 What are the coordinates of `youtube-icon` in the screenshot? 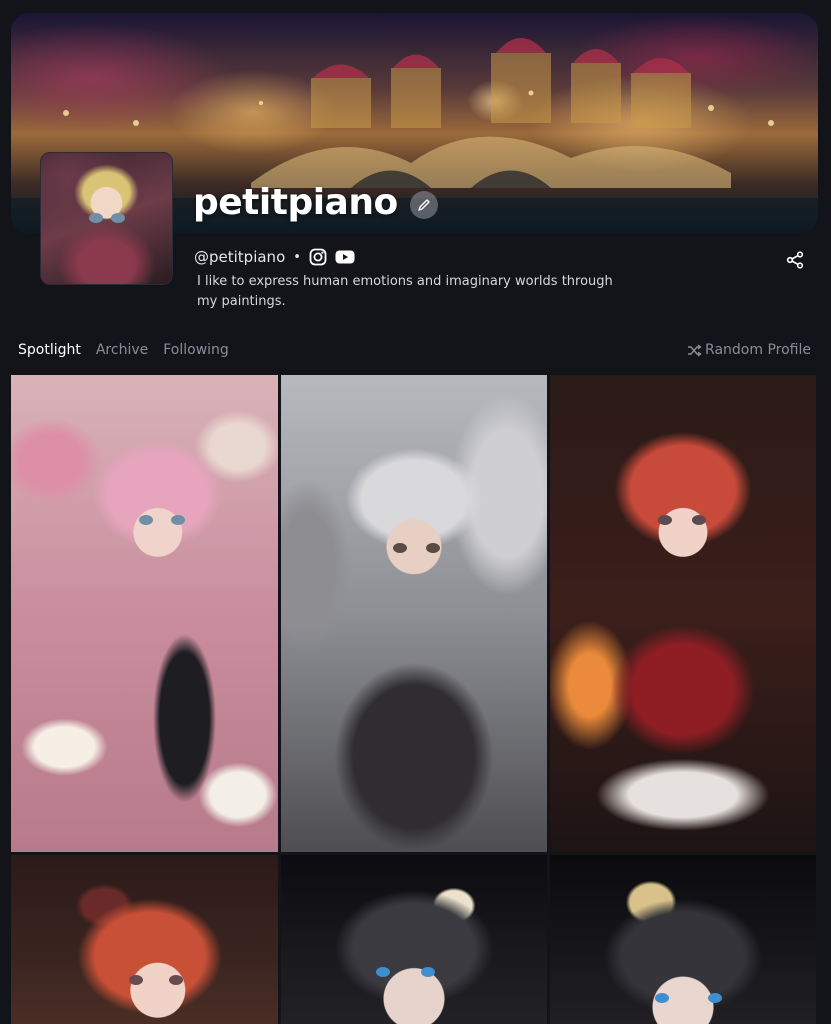 It's located at (345, 257).